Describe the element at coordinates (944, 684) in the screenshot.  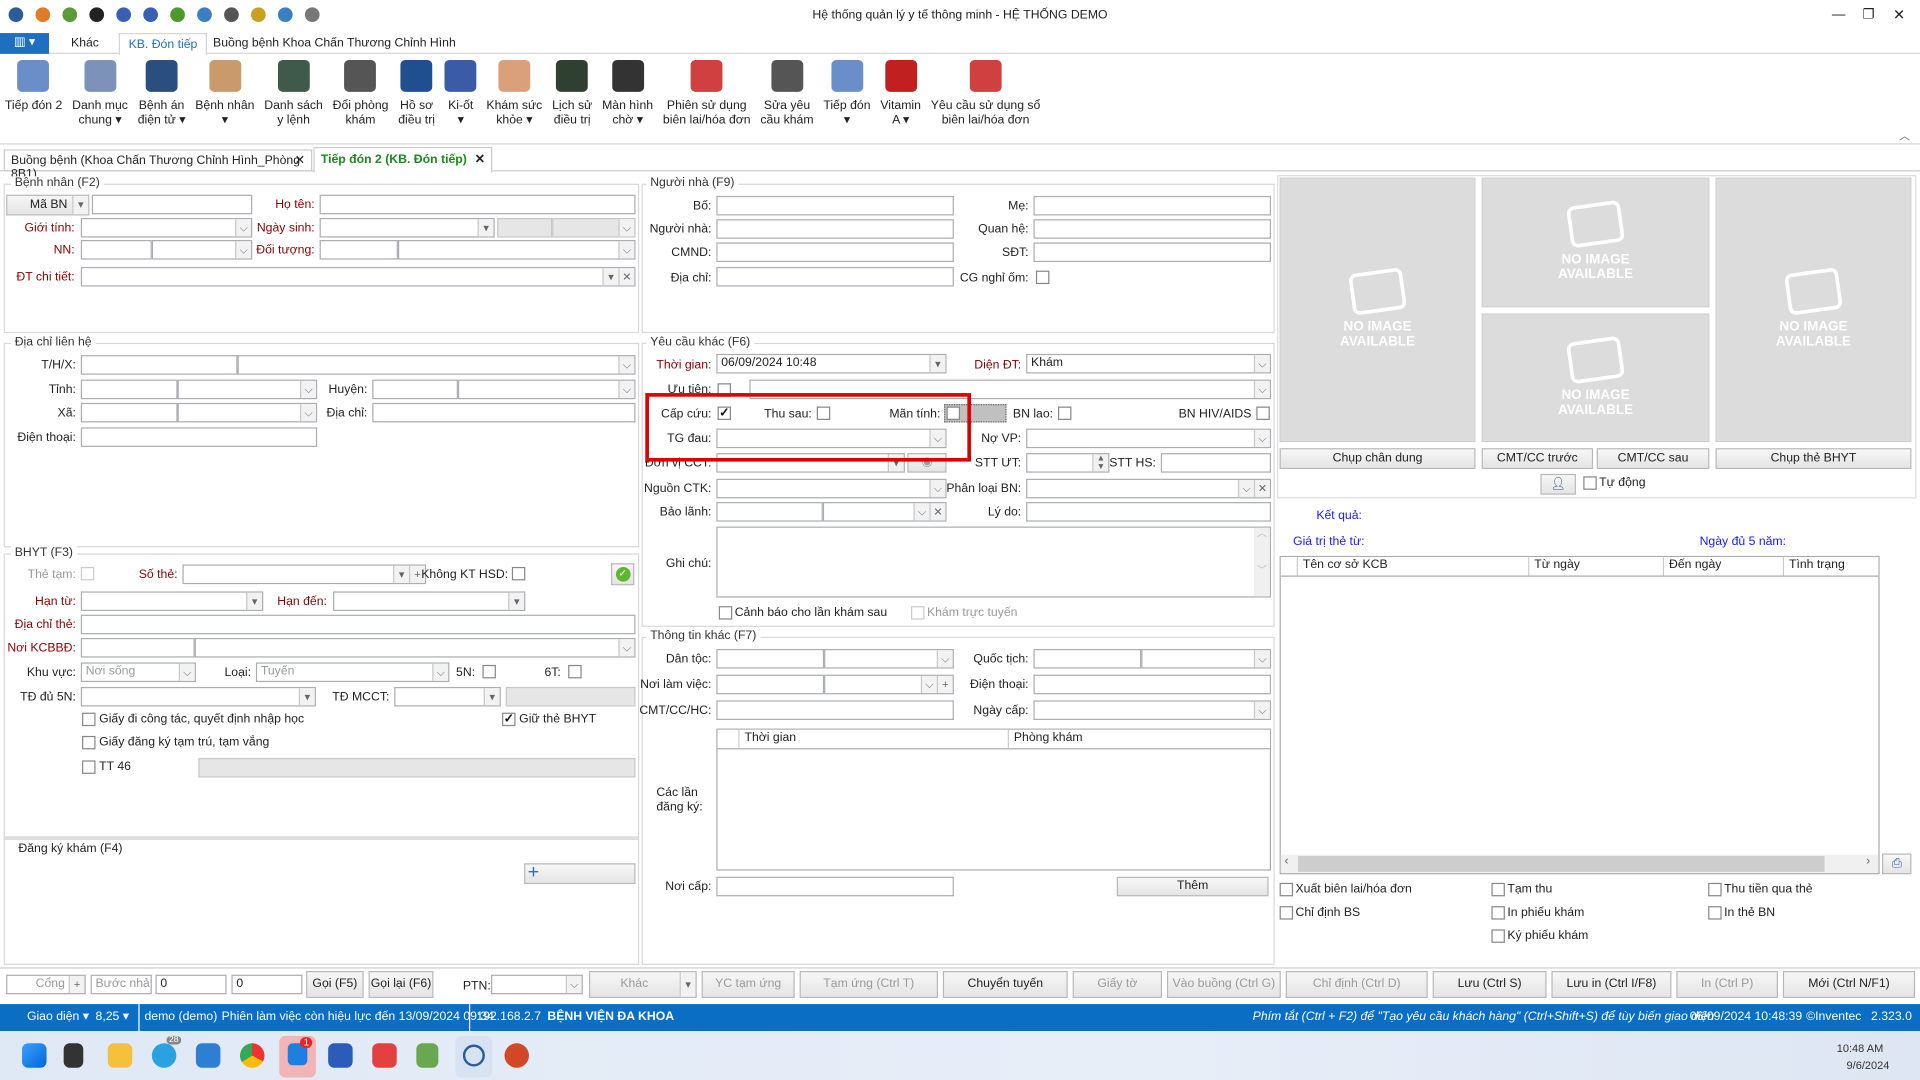
I see `add-icon: +` at that location.